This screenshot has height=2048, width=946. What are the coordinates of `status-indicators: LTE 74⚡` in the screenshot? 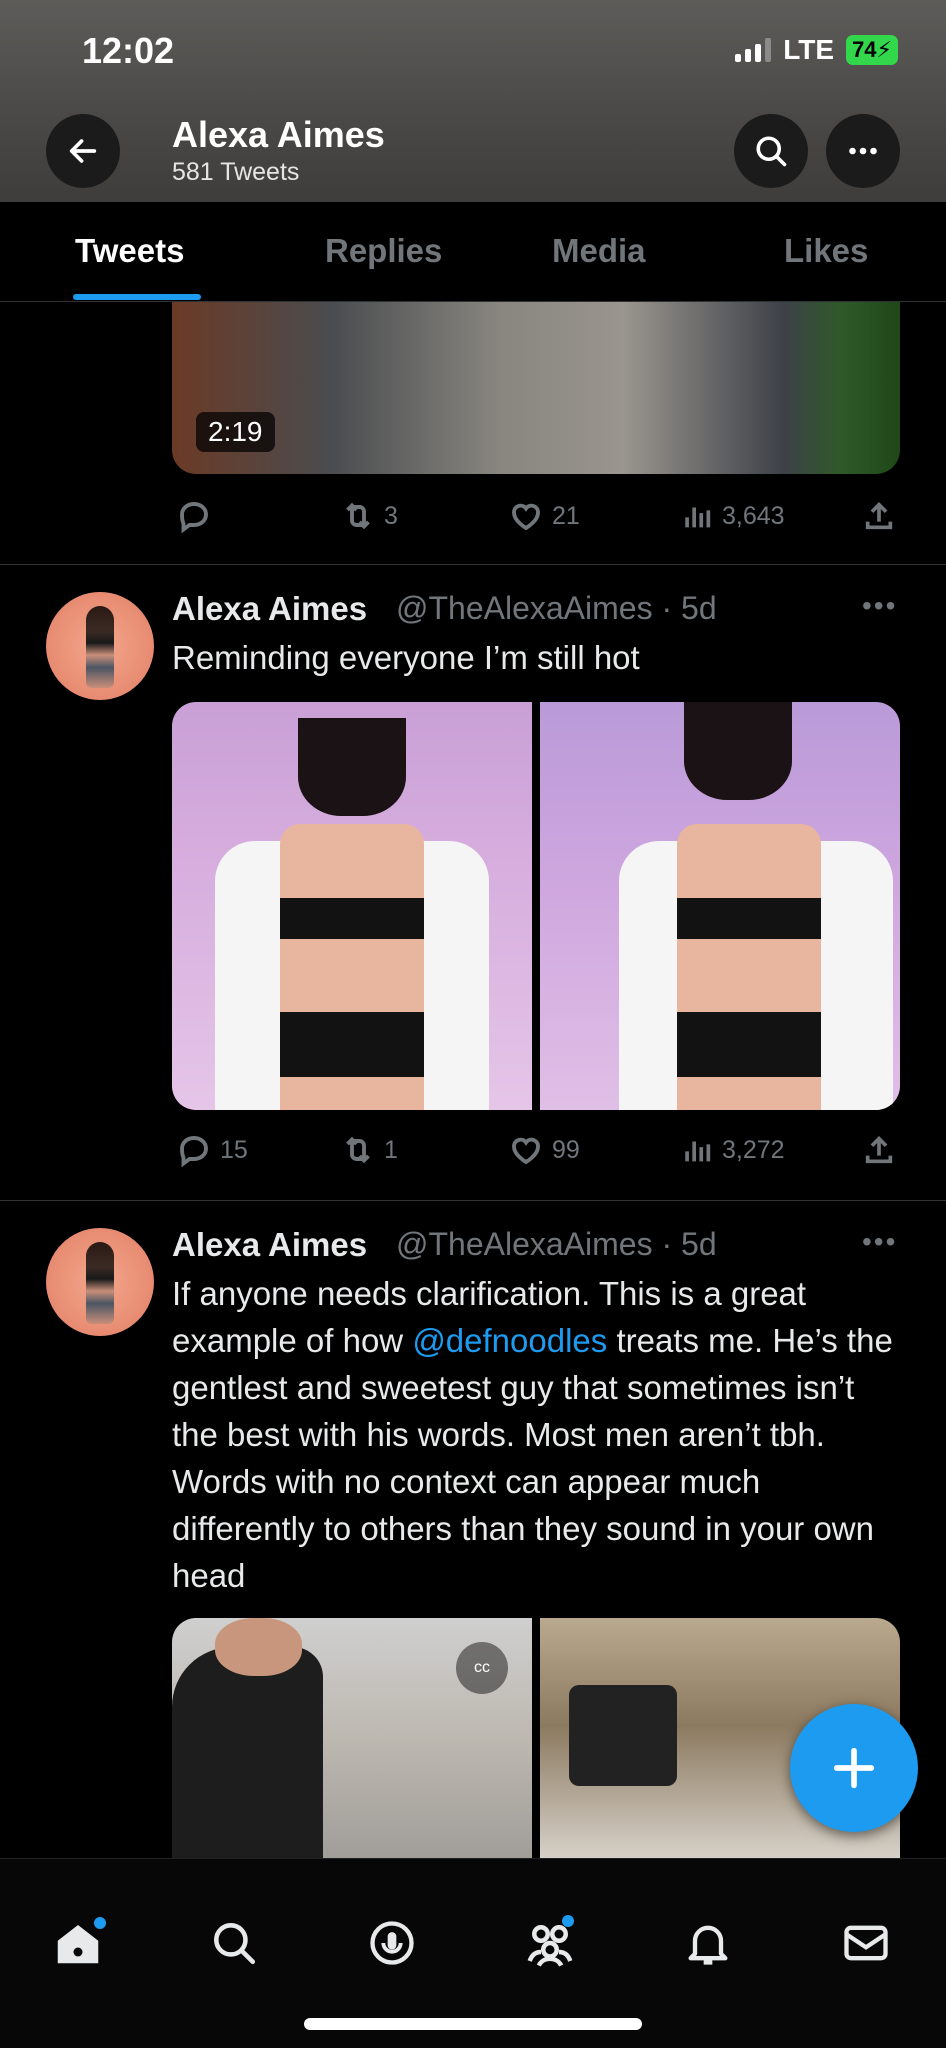 It's located at (816, 50).